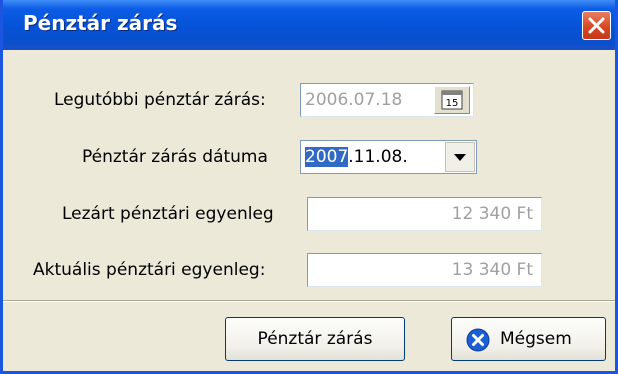 The image size is (618, 374). What do you see at coordinates (149, 270) in the screenshot?
I see `current-balance-label: Aktuális pénztári egyenleg:` at bounding box center [149, 270].